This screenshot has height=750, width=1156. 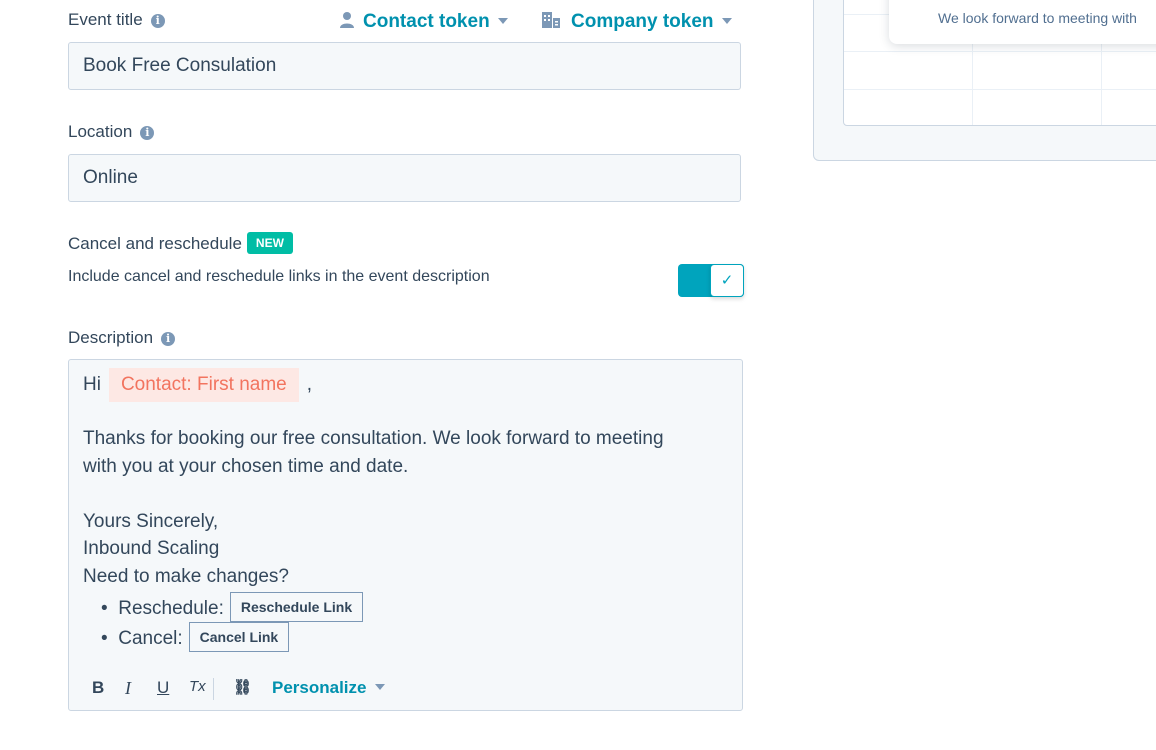 I want to click on list-item-cancel: • Cancel: Cancel Link, so click(x=195, y=637).